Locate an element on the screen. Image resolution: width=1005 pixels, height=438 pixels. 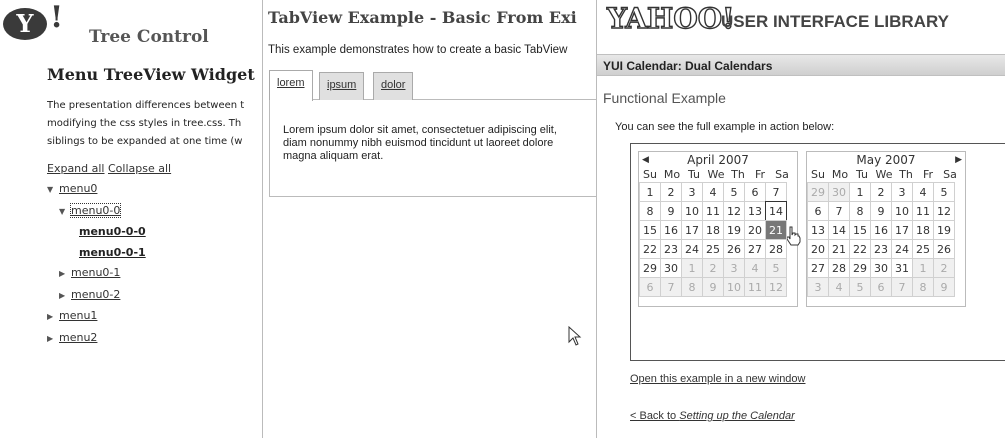
tree-node-menu0-1: ▶ menu0-1 is located at coordinates (96, 274).